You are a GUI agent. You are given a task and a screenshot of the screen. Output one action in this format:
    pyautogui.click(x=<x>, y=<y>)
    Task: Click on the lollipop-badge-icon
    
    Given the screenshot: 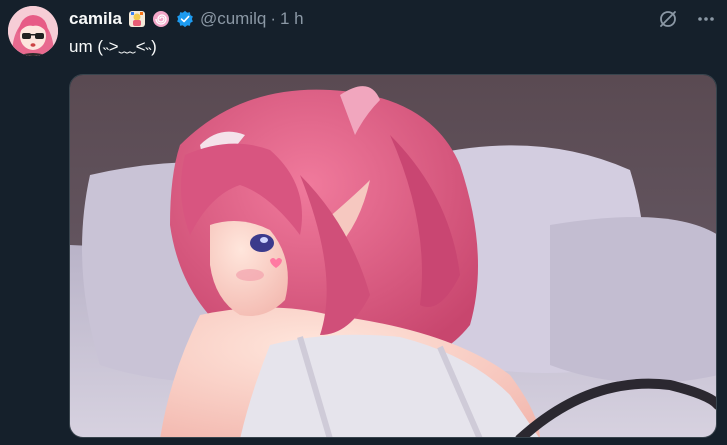 What is the action you would take?
    pyautogui.click(x=160, y=19)
    